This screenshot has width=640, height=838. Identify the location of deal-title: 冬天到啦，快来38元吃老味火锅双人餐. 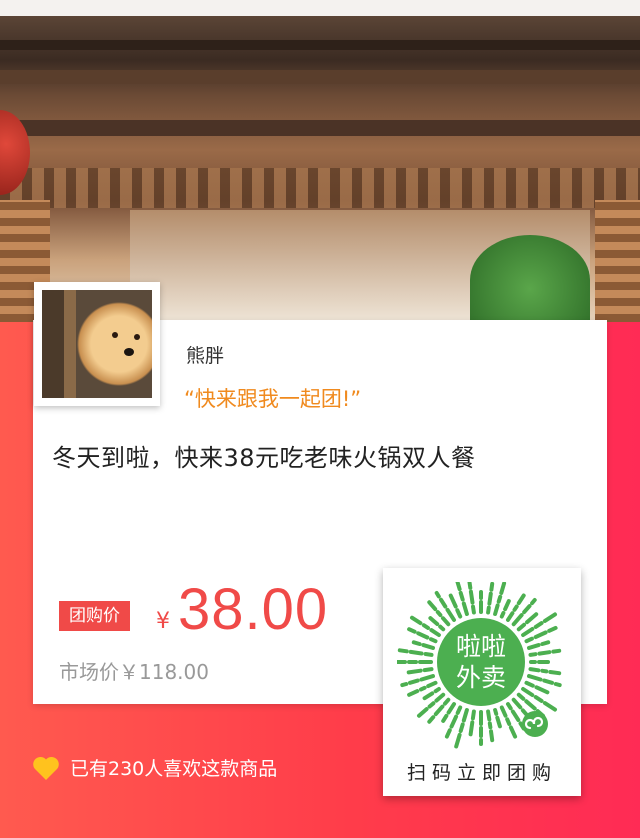
(264, 458).